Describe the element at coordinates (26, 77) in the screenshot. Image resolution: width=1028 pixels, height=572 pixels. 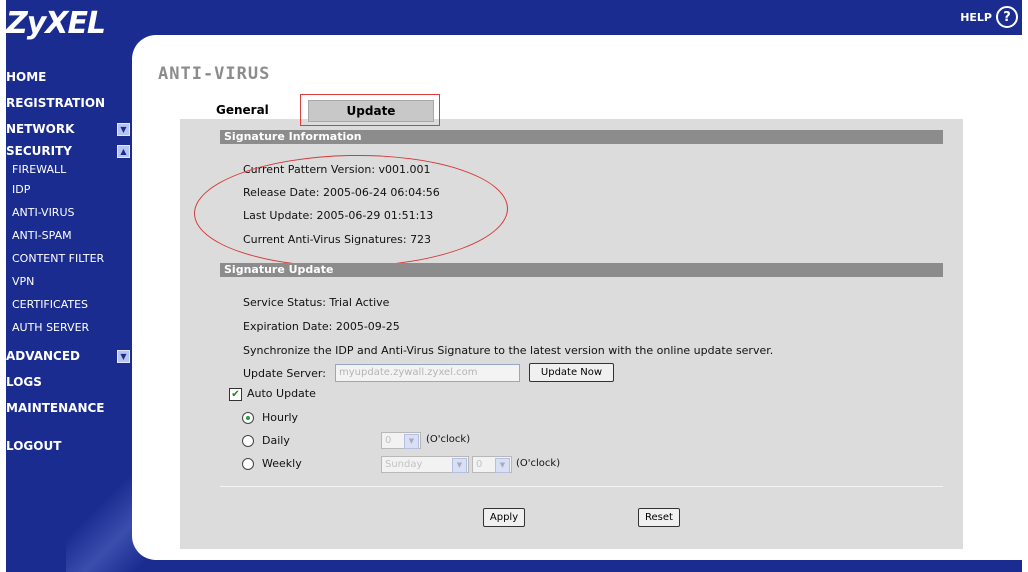
I see `nav-home-label: HOME` at that location.